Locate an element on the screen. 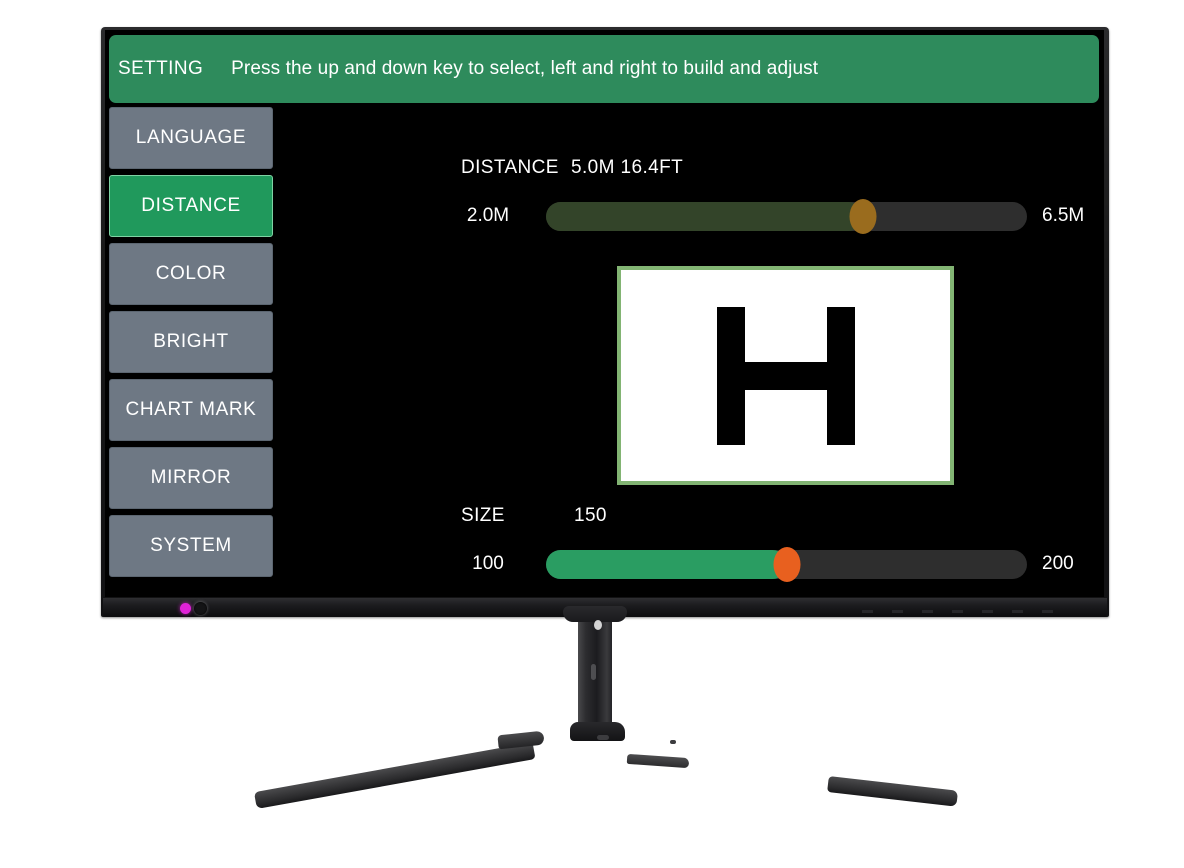 This screenshot has width=1184, height=868. stand-foot-left-tip is located at coordinates (521, 740).